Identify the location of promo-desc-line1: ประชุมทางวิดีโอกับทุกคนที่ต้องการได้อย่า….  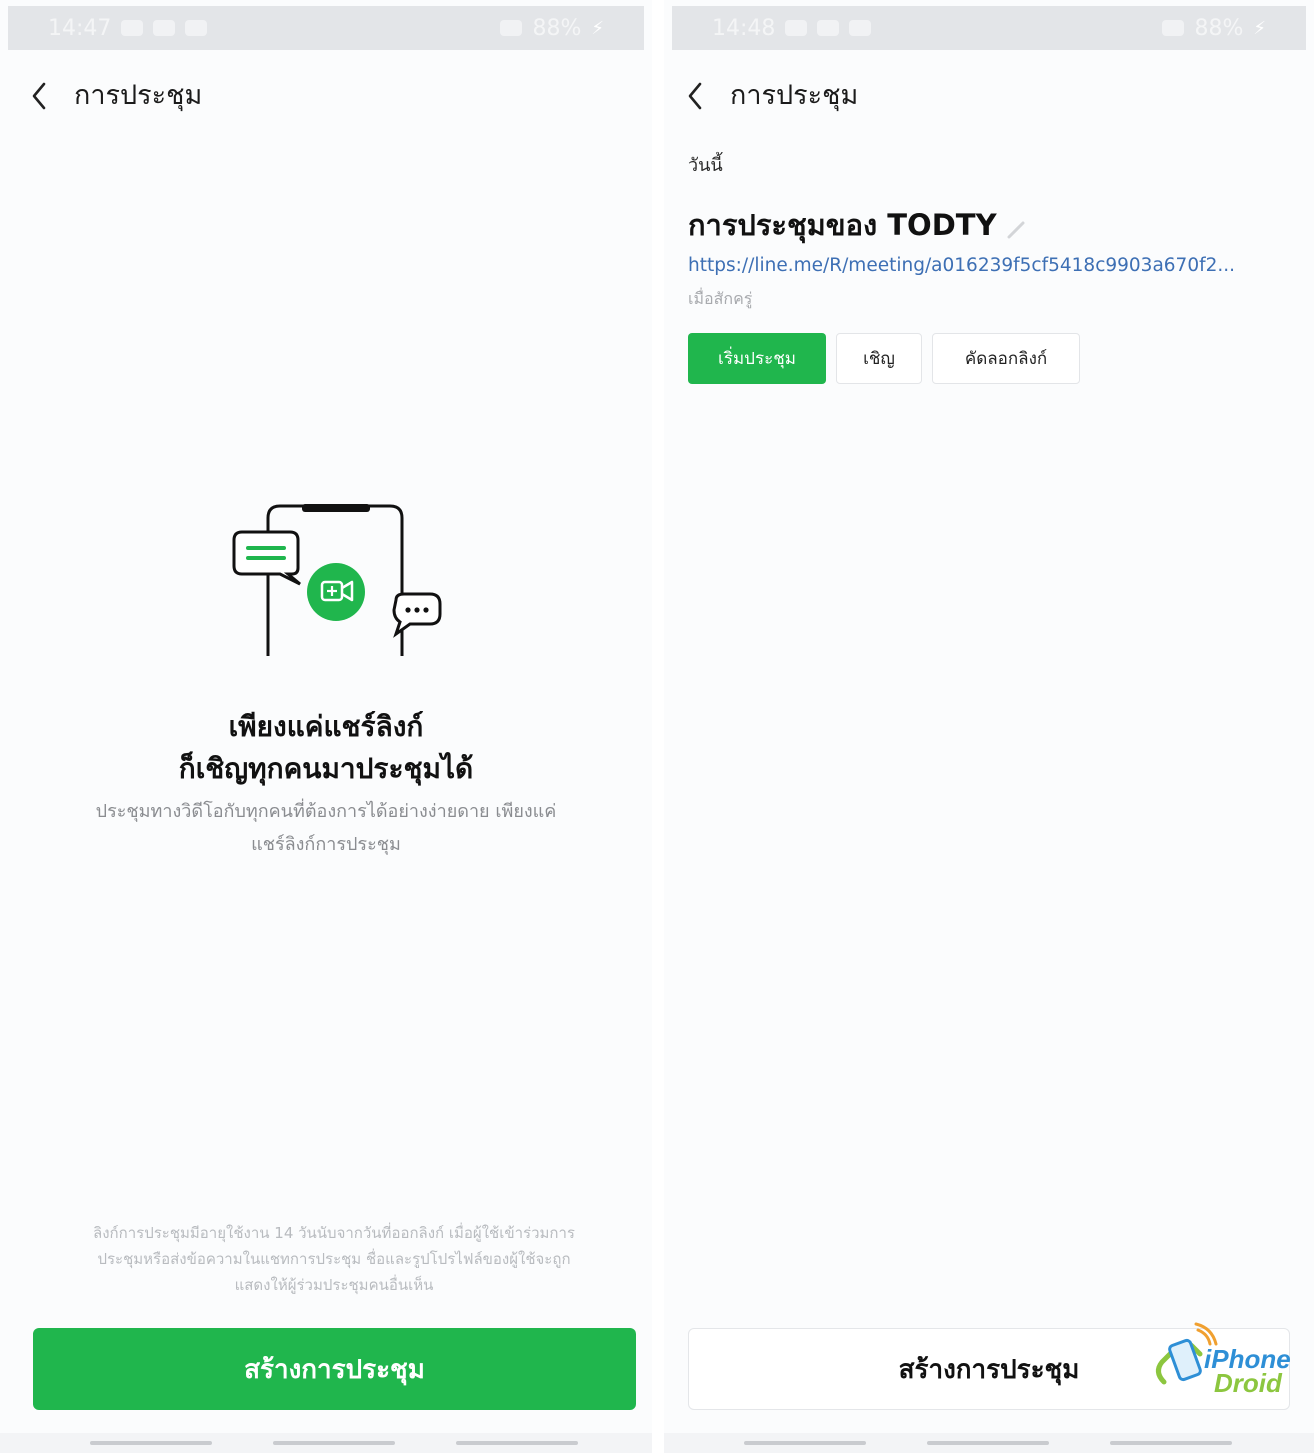
(326, 811).